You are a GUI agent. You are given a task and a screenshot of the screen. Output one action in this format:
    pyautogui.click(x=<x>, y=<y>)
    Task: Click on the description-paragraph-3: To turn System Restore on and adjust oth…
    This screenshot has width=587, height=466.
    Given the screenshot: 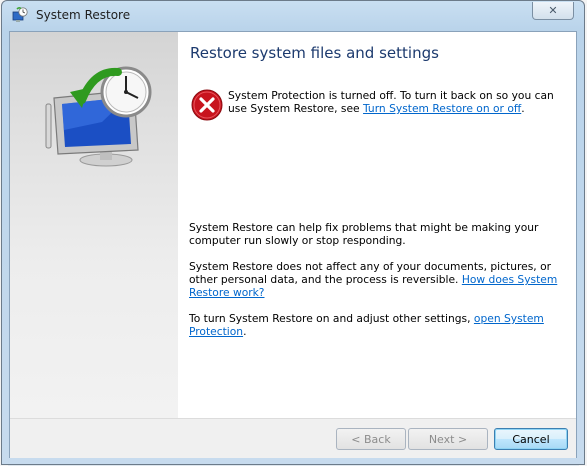 What is the action you would take?
    pyautogui.click(x=379, y=325)
    